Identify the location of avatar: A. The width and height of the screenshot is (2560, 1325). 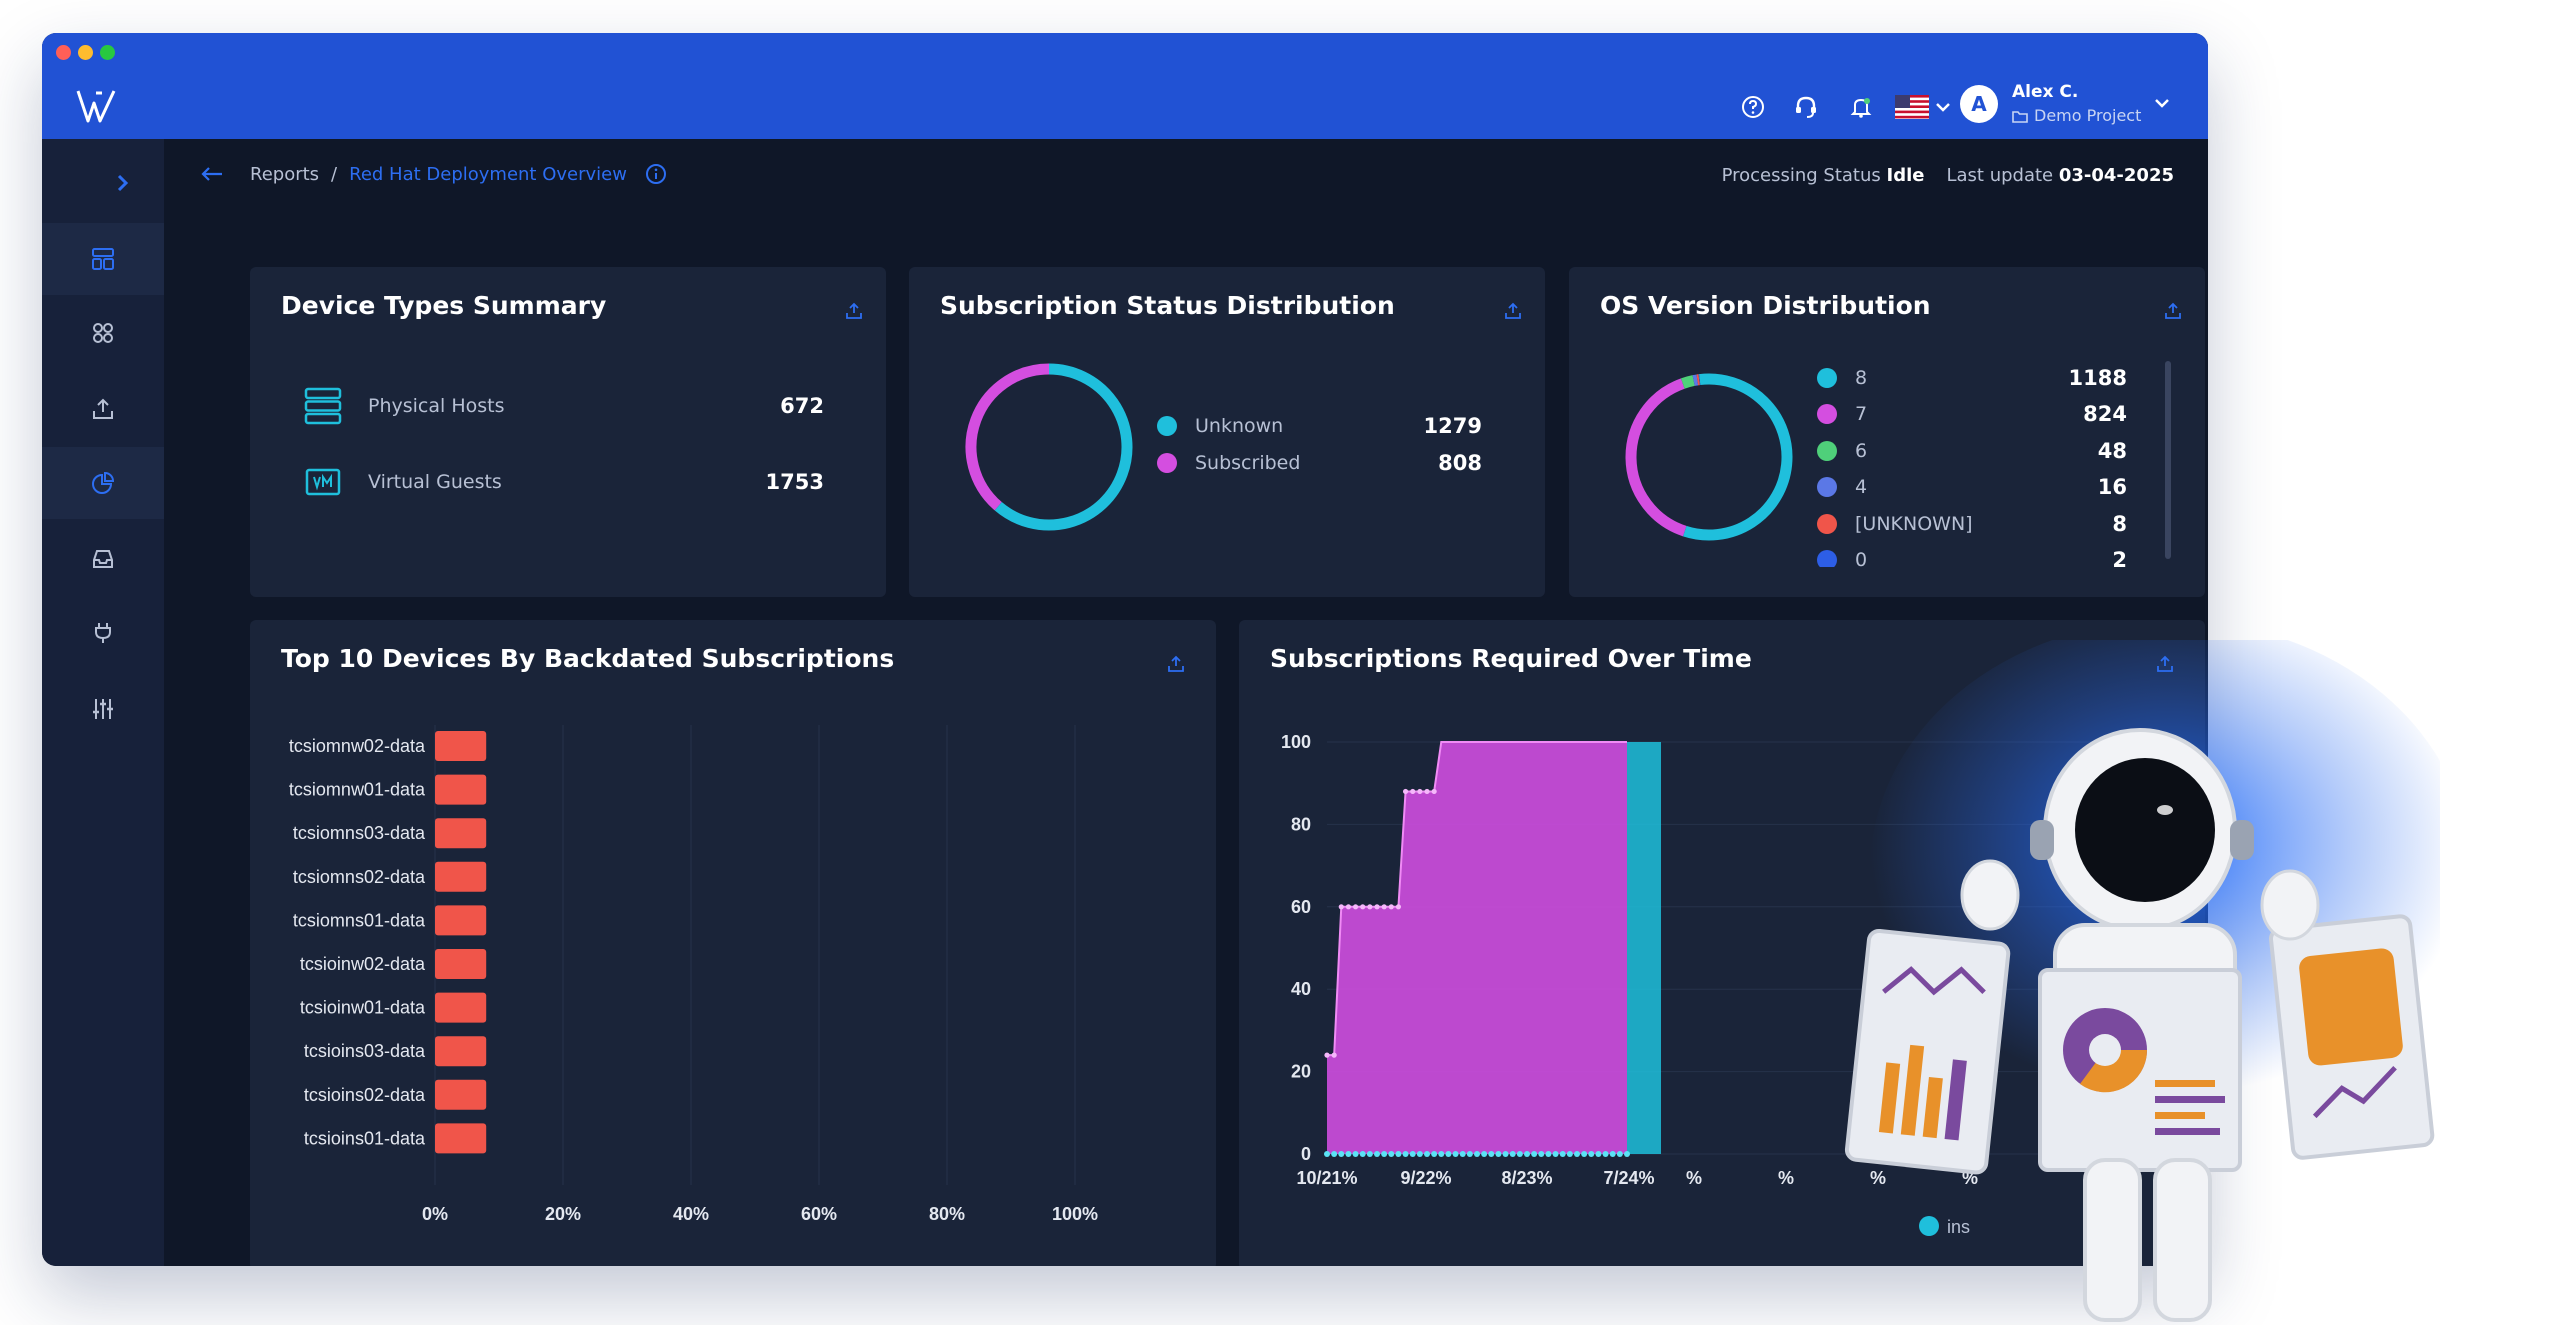
(1979, 104).